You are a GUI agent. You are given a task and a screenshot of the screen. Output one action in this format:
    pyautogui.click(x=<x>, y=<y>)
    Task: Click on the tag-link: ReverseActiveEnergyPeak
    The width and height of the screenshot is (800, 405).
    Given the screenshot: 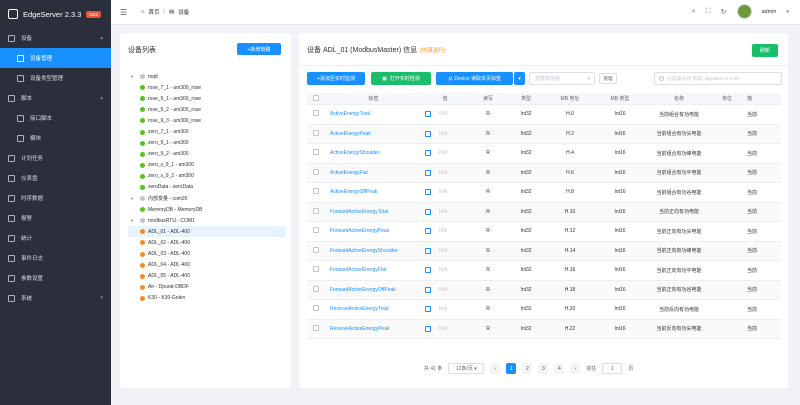 What is the action you would take?
    pyautogui.click(x=359, y=329)
    